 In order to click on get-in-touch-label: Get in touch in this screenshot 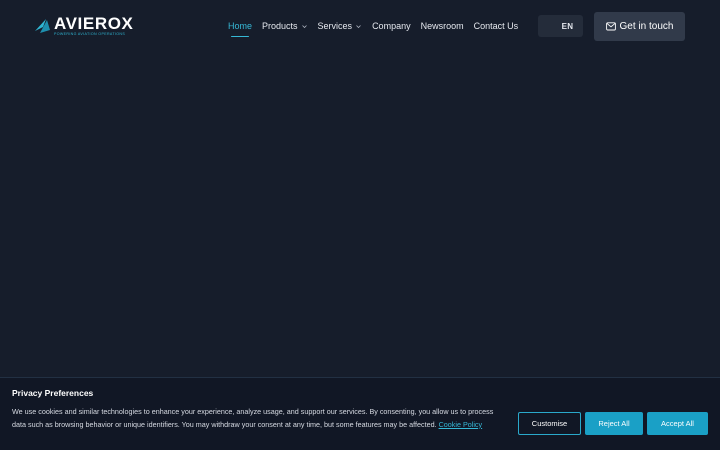, I will do `click(646, 26)`.